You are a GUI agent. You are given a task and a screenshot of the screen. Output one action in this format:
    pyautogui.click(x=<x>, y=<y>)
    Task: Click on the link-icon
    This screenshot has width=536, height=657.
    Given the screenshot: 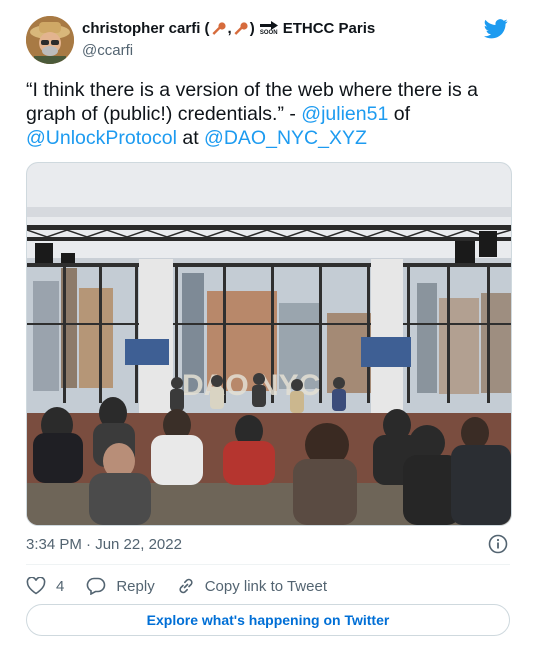 What is the action you would take?
    pyautogui.click(x=186, y=586)
    